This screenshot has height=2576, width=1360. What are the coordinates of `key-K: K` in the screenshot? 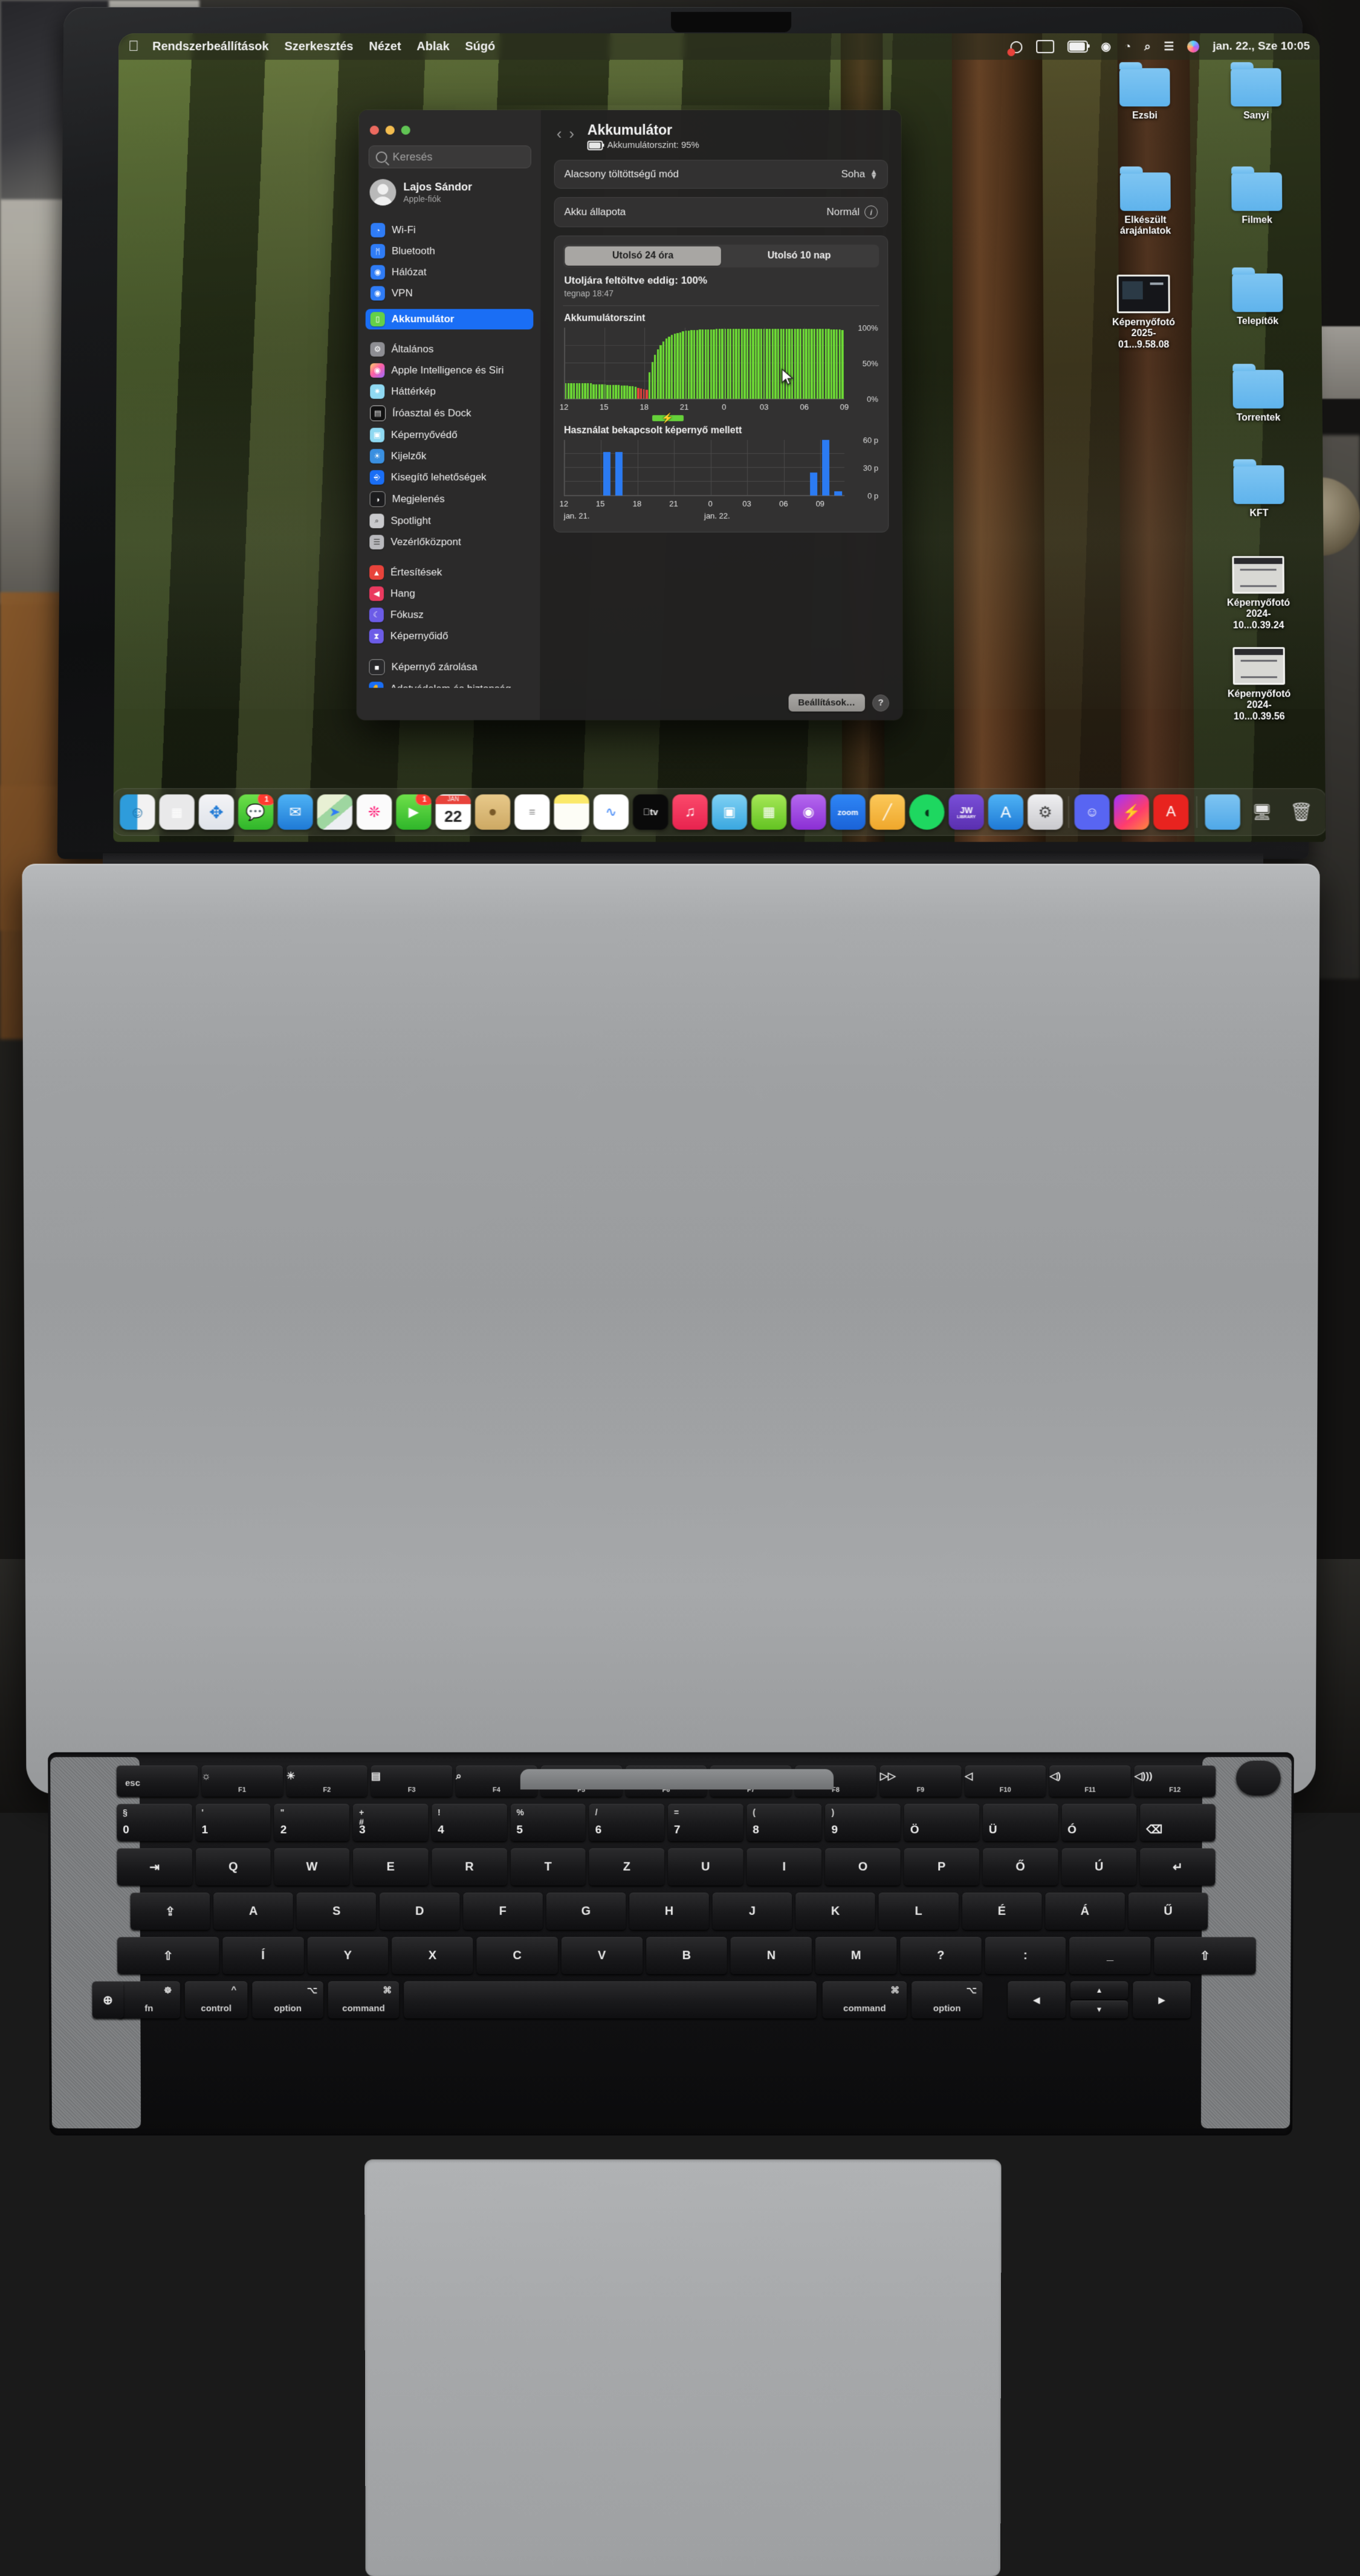 It's located at (835, 1911).